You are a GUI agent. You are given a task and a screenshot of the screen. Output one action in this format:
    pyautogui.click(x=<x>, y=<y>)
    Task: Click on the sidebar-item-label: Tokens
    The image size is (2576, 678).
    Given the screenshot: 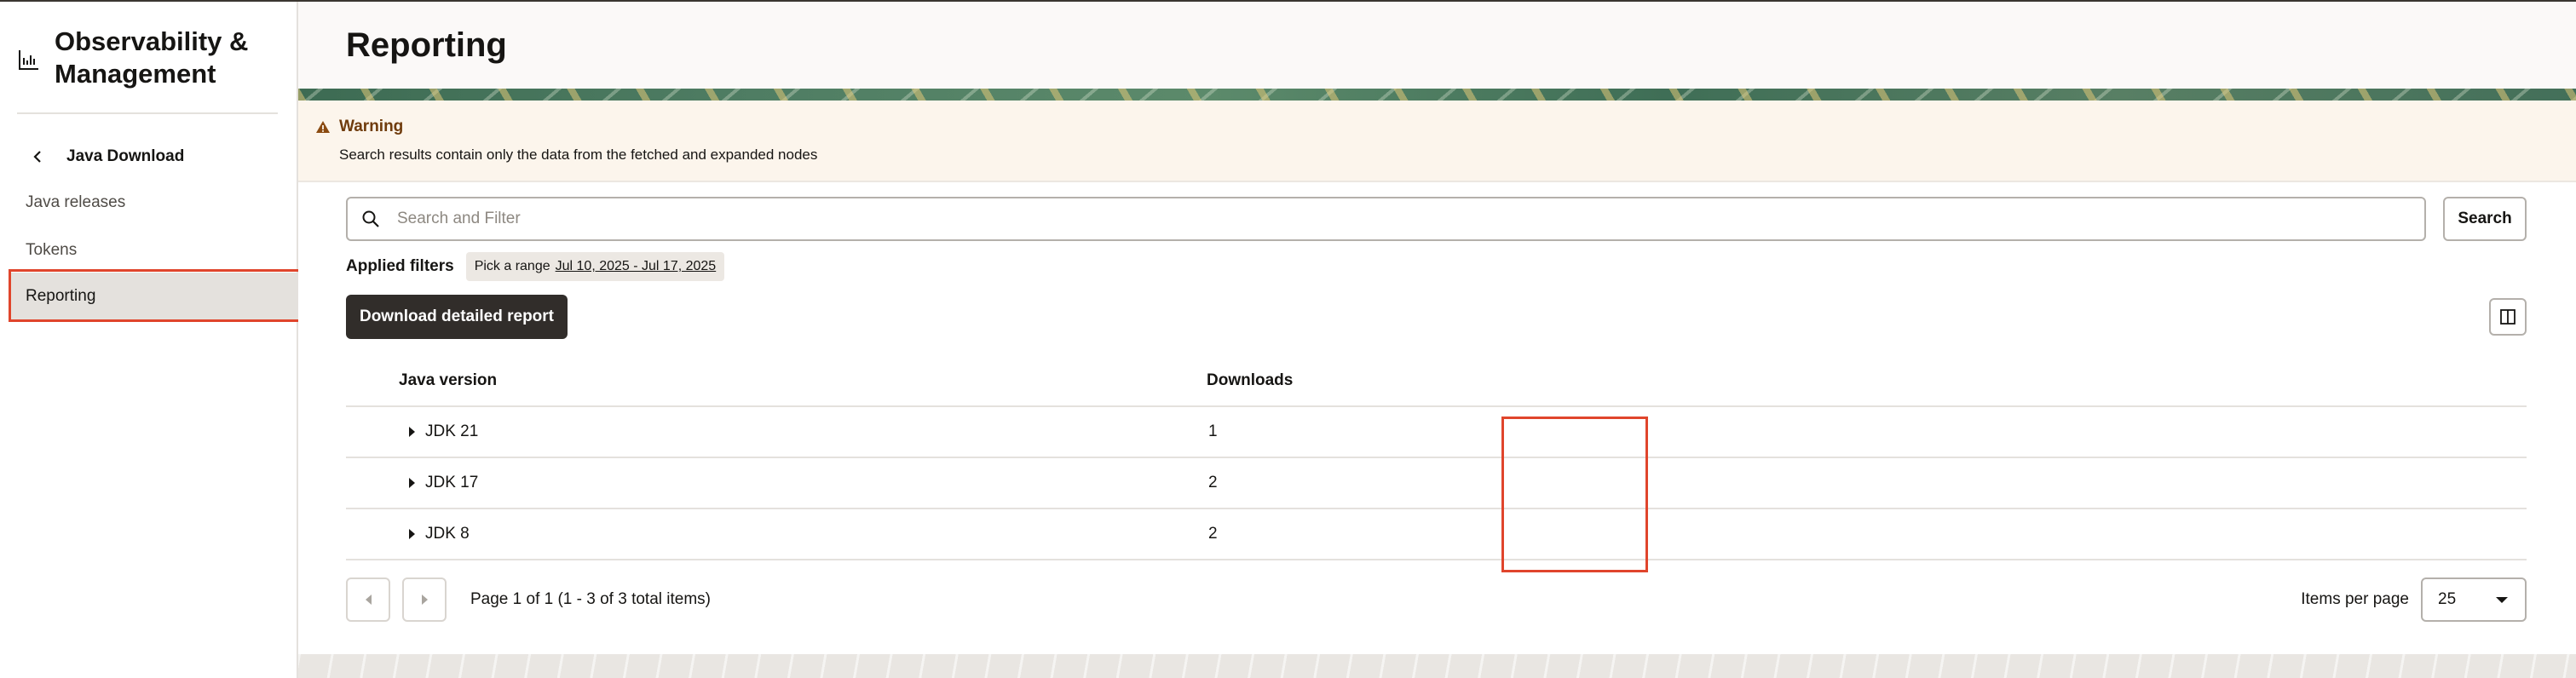 What is the action you would take?
    pyautogui.click(x=52, y=250)
    